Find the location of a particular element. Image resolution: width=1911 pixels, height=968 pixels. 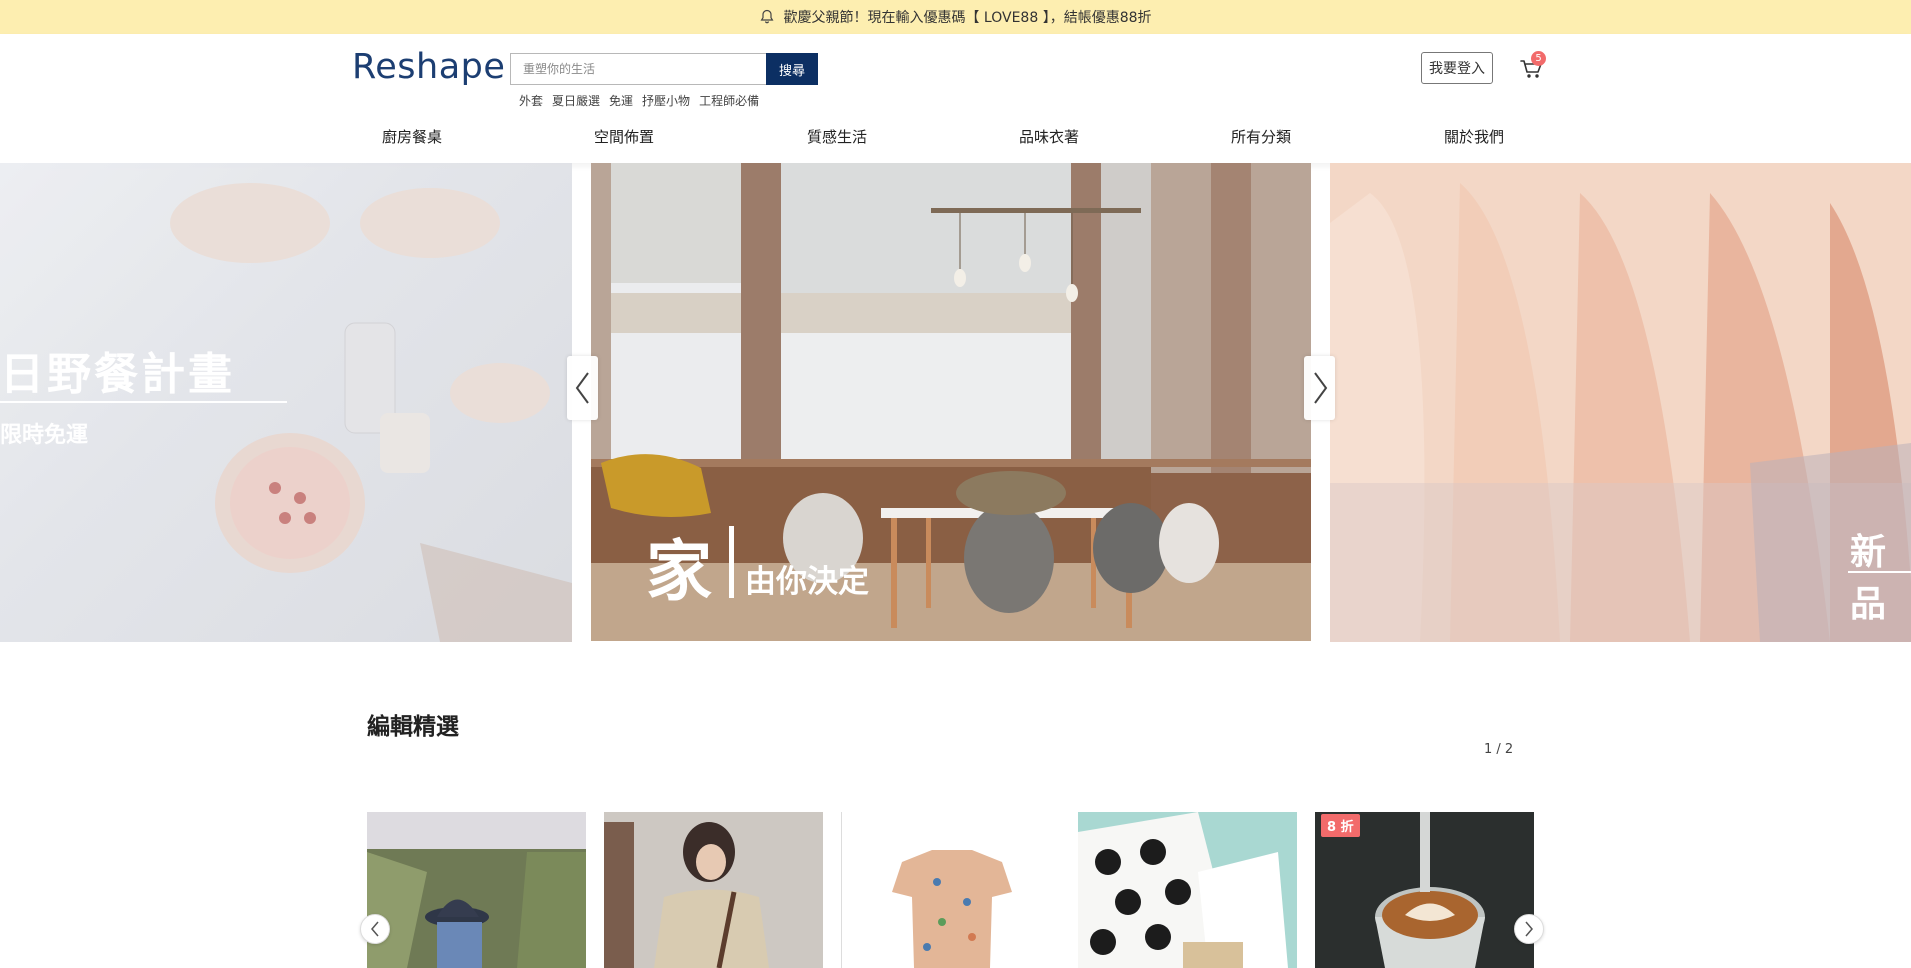

search-button: 搜尋 is located at coordinates (792, 69).